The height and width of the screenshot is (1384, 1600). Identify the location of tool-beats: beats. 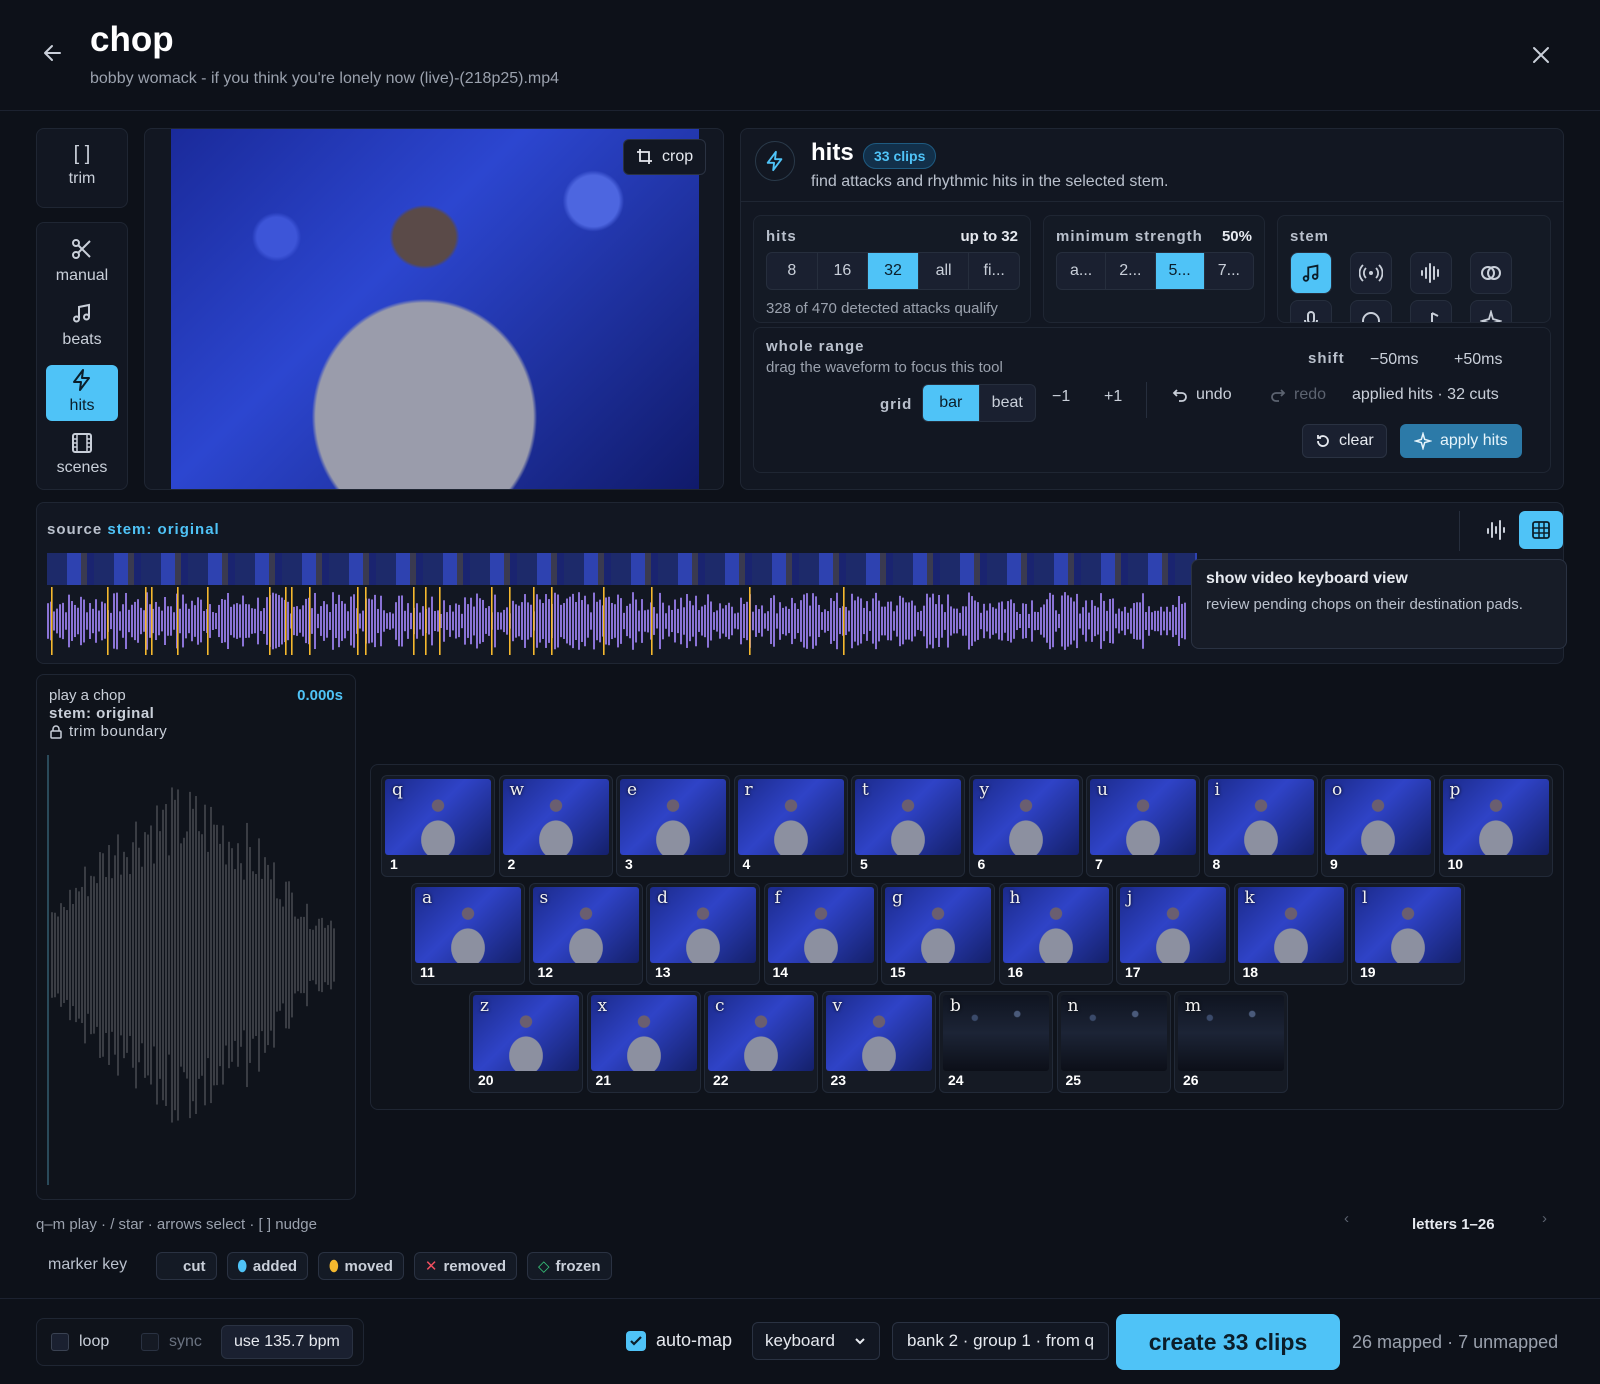
(82, 325).